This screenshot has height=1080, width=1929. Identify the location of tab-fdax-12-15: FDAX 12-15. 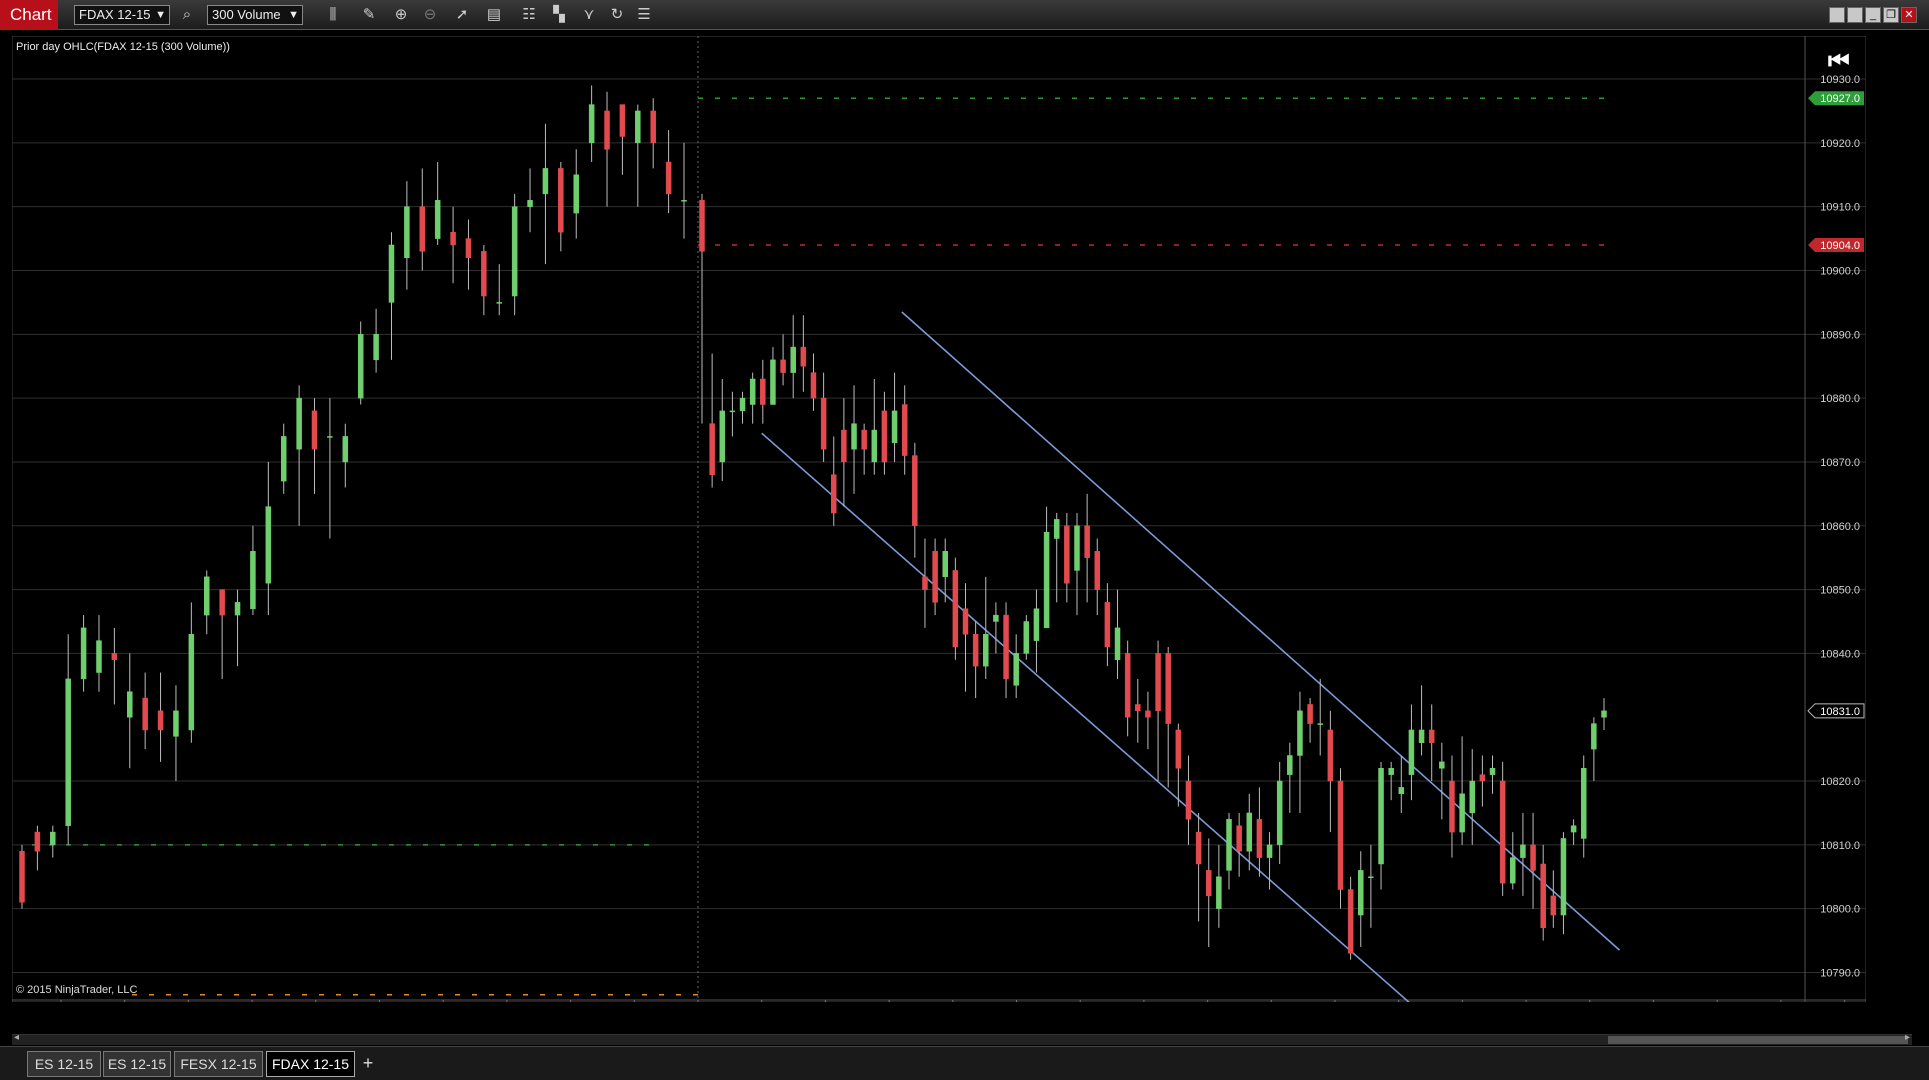
(310, 1064).